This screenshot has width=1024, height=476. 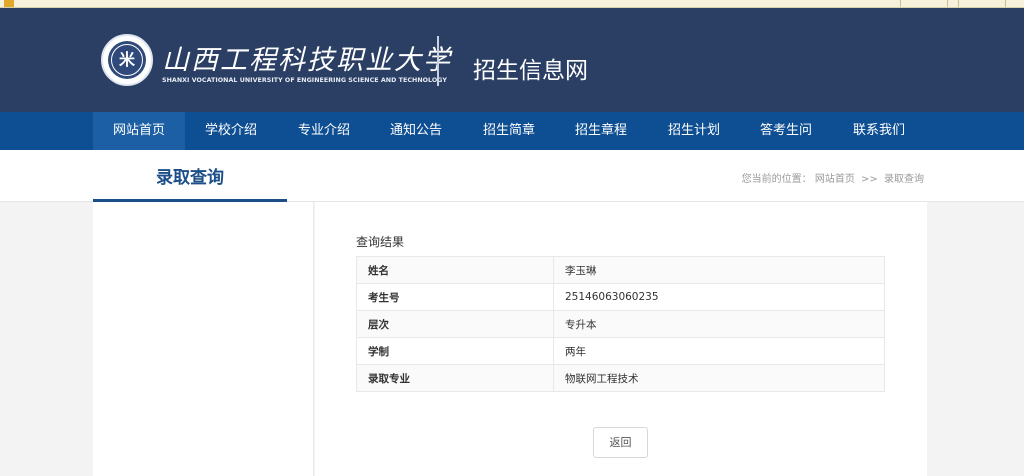 I want to click on warning-icon, so click(x=9, y=3).